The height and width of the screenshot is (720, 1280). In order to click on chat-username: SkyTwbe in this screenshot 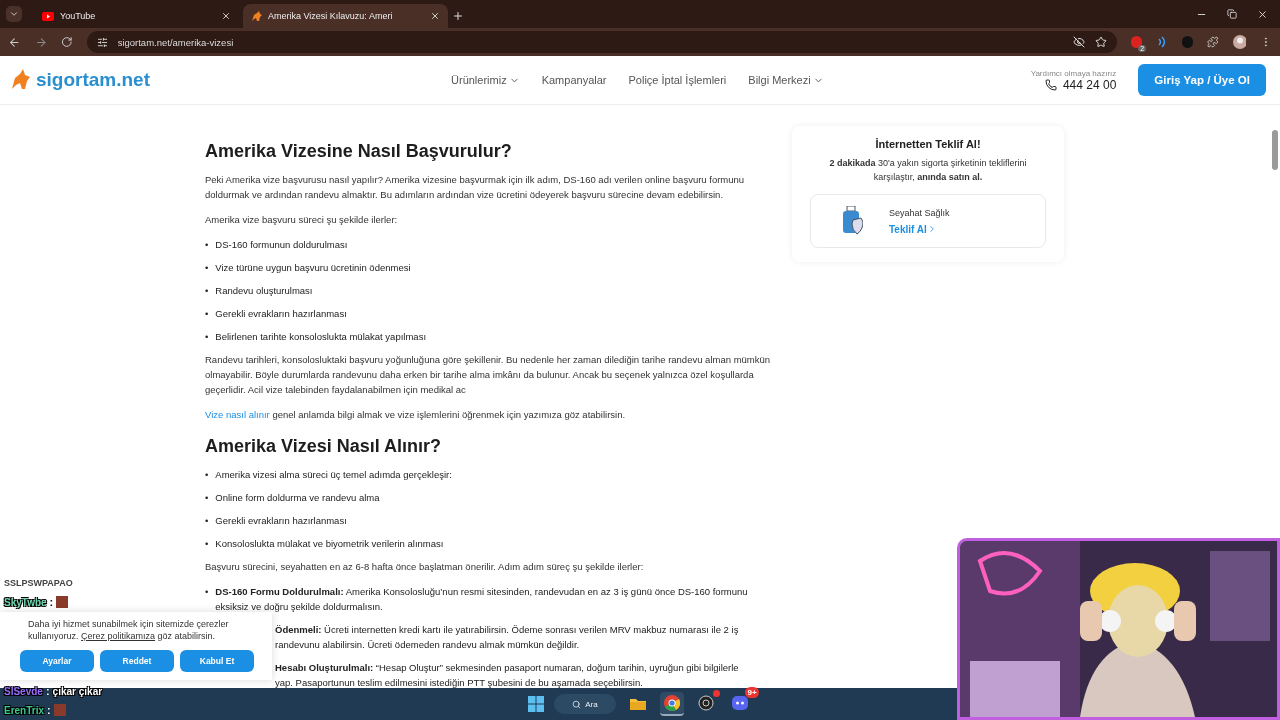, I will do `click(25, 602)`.